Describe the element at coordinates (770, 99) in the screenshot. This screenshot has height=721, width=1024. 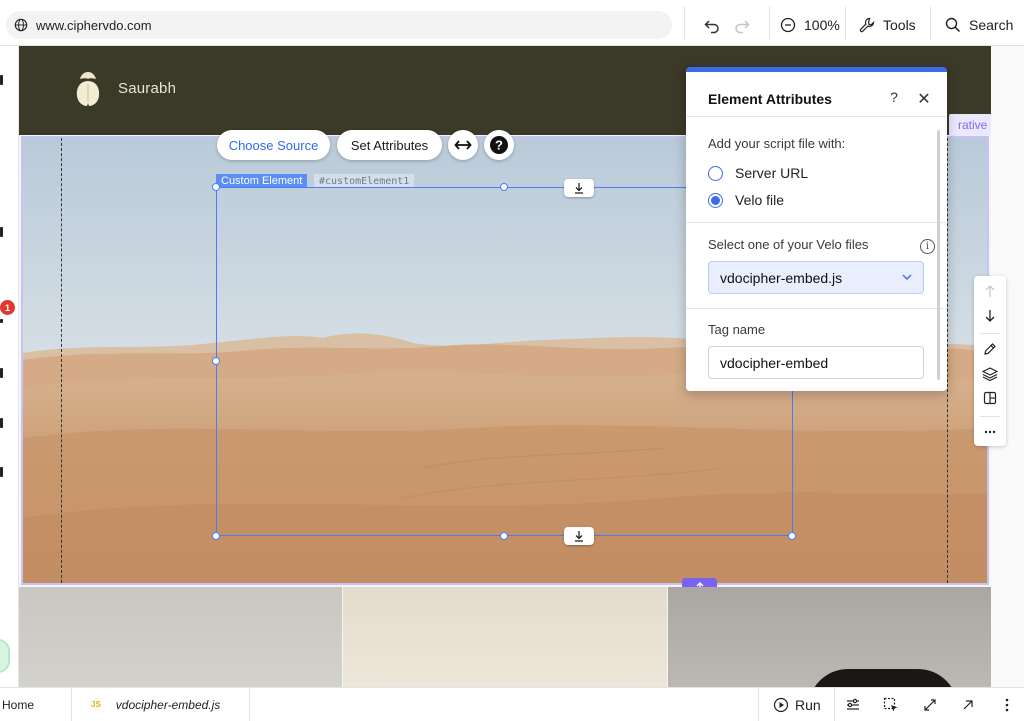
I see `panel-title: Element Attributes` at that location.